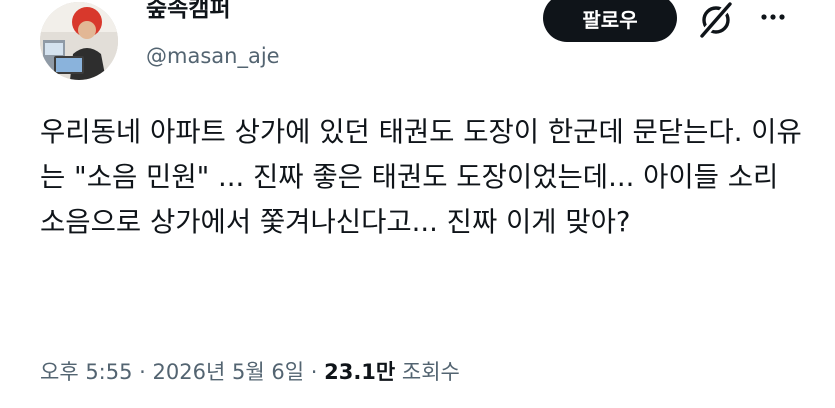 The height and width of the screenshot is (408, 835). I want to click on author-handle: @masan_aje, so click(213, 56).